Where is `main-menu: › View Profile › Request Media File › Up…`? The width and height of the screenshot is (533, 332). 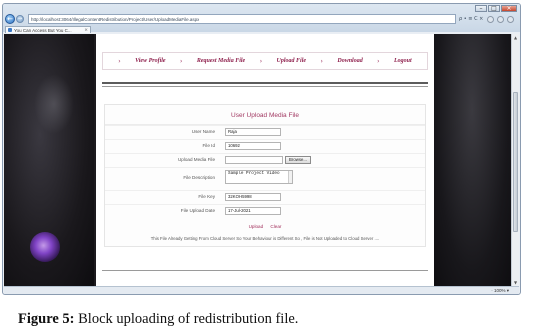
main-menu: › View Profile › Request Media File › Up… is located at coordinates (265, 61).